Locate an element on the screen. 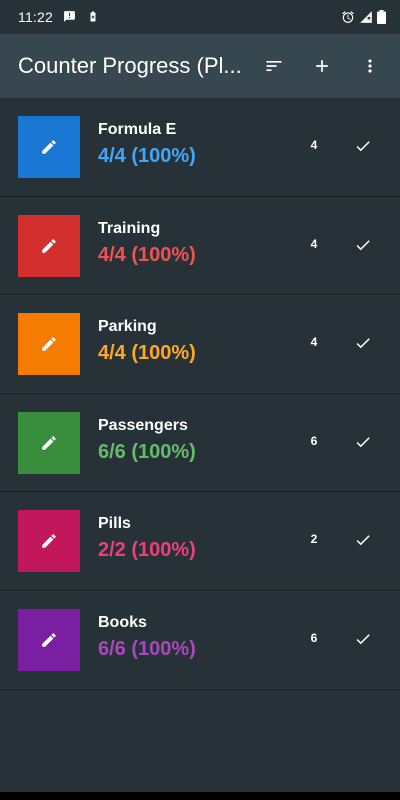 The image size is (400, 800). counter-row: Parking 4/4 (100%) 4 is located at coordinates (200, 344).